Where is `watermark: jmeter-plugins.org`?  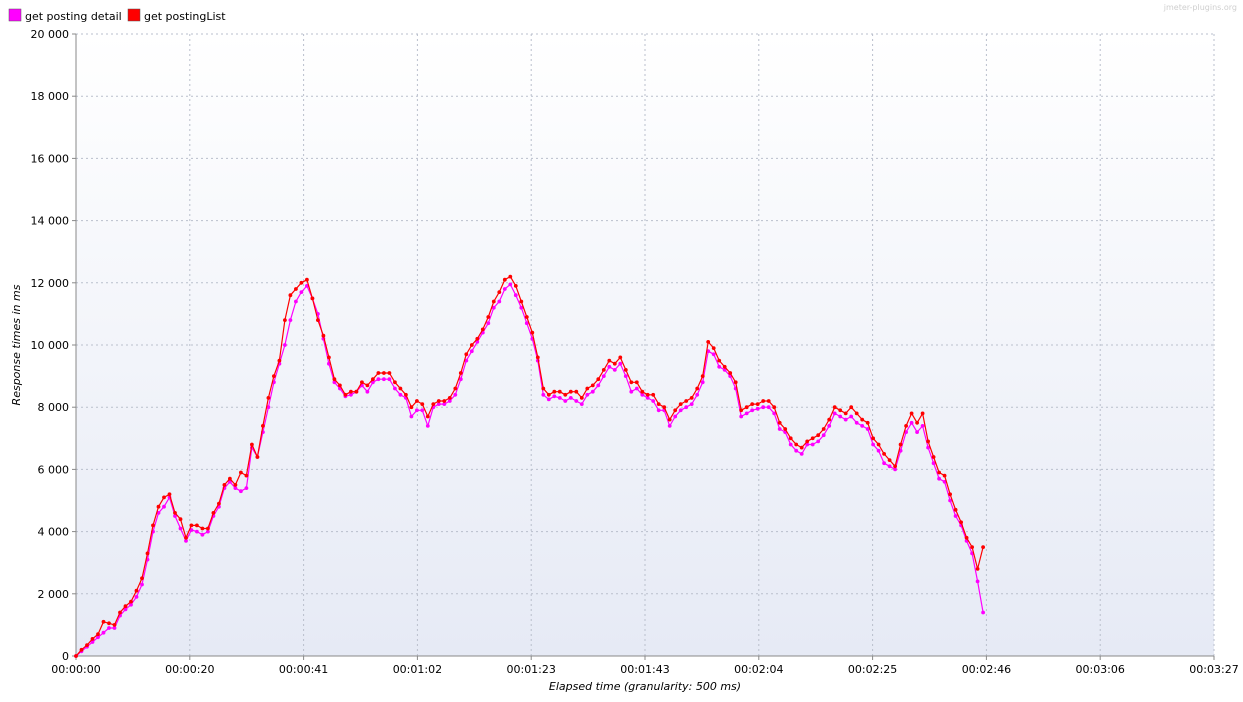
watermark: jmeter-plugins.org is located at coordinates (1200, 7).